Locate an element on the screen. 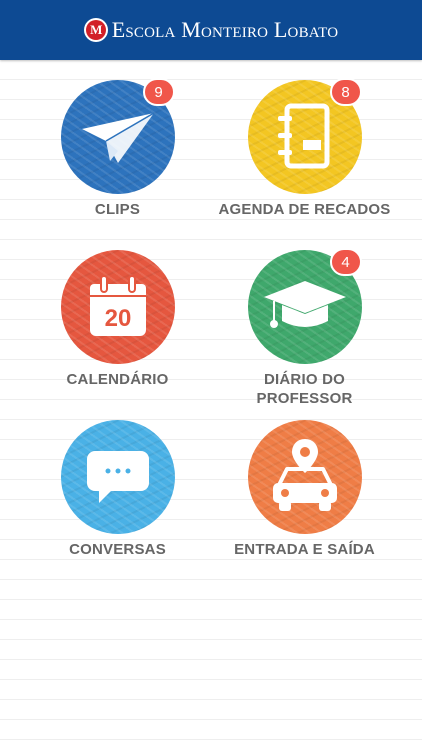 Image resolution: width=422 pixels, height=750 pixels. agenda-label: AGENDA DE RECADOS is located at coordinates (304, 209).